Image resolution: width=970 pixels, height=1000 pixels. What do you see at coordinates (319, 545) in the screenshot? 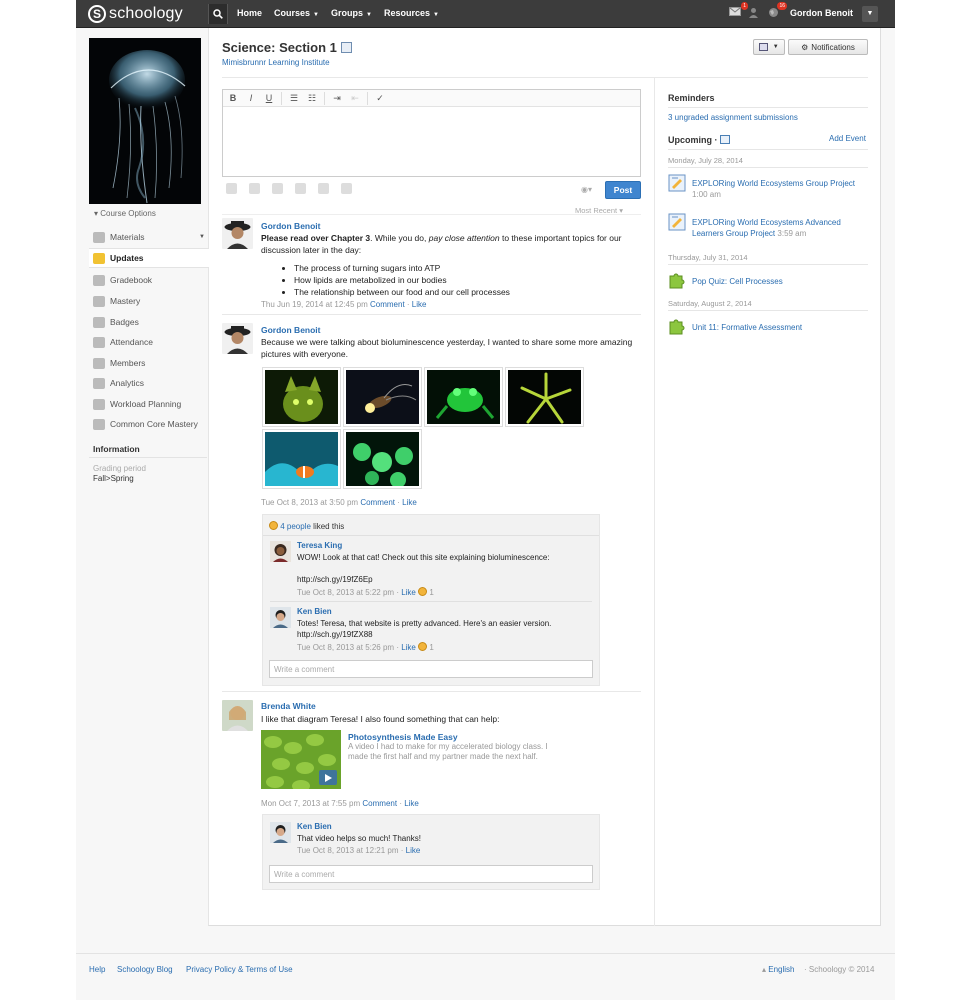
I see `comment-author: Teresa King` at bounding box center [319, 545].